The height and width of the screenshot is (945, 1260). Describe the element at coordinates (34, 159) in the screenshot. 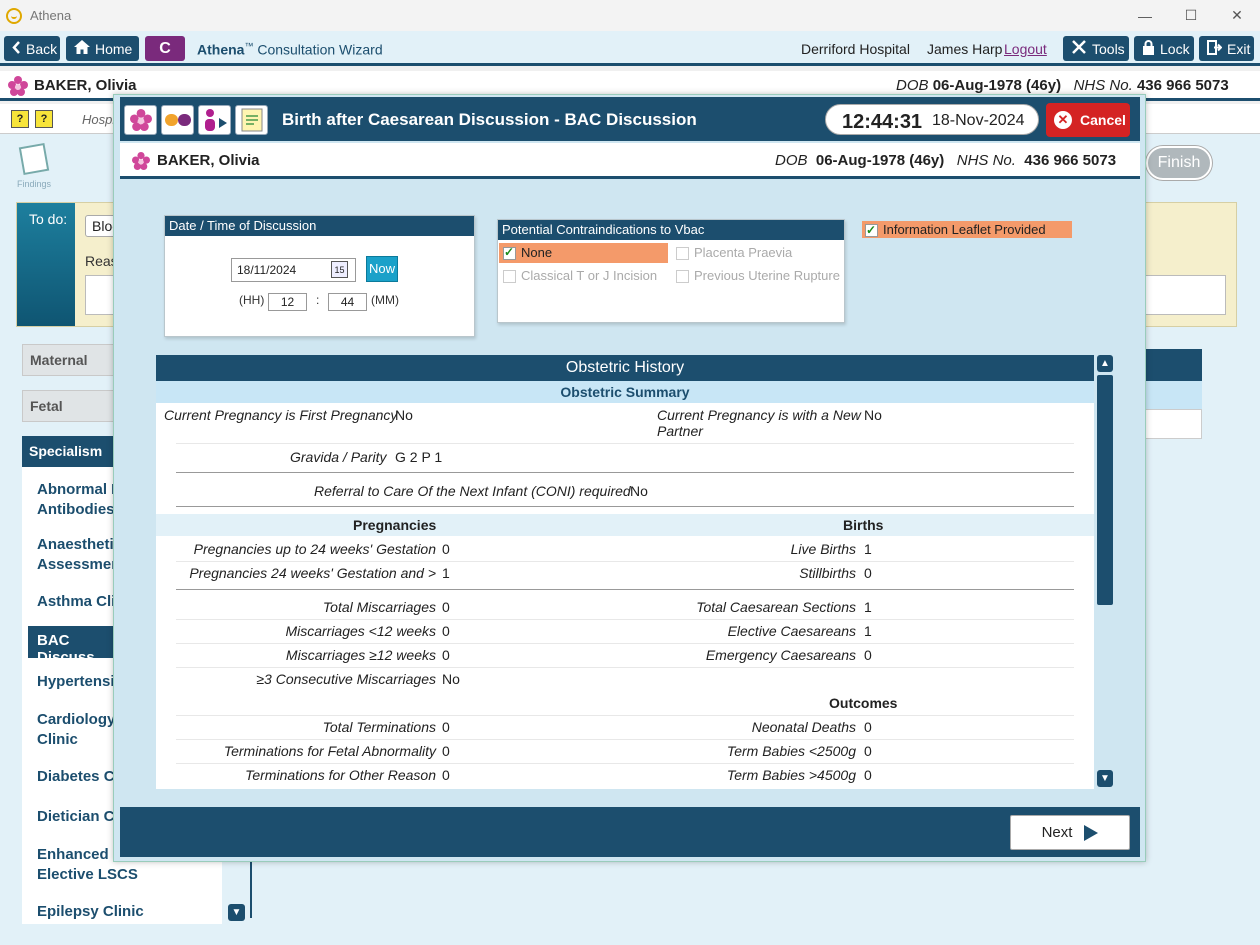

I see `findings-icon` at that location.